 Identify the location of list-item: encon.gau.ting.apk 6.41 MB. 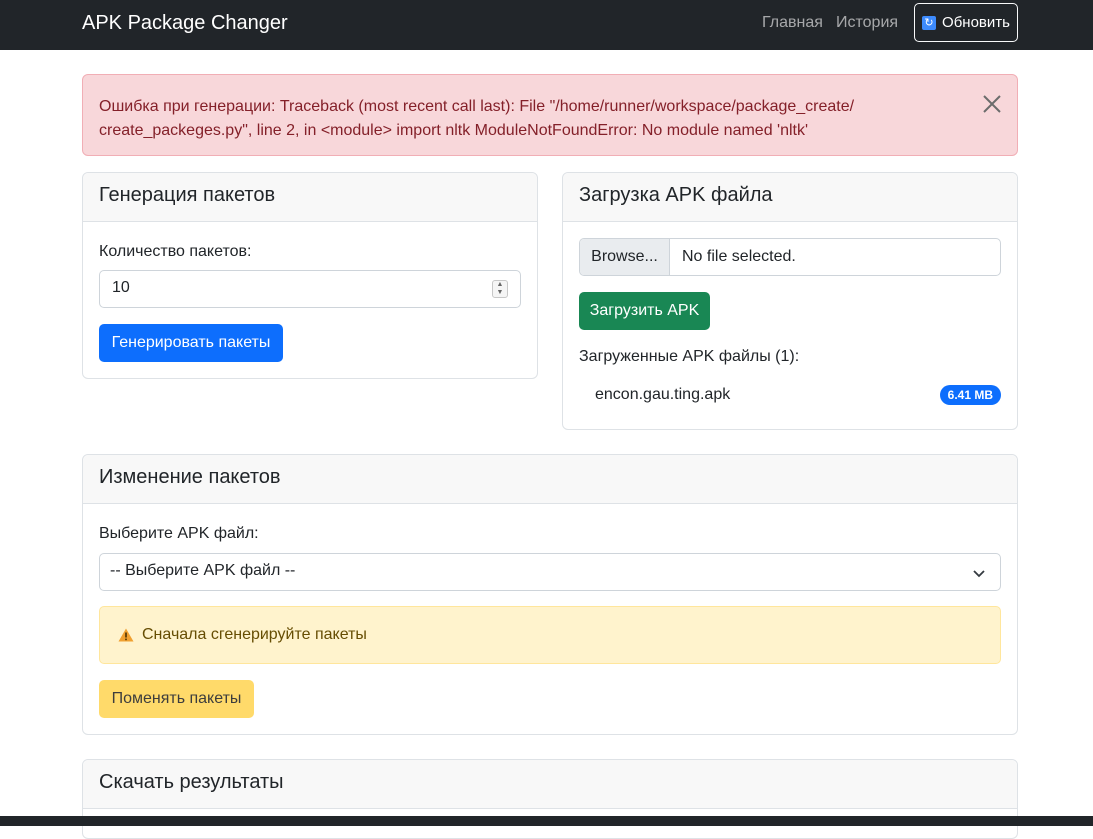
(790, 395).